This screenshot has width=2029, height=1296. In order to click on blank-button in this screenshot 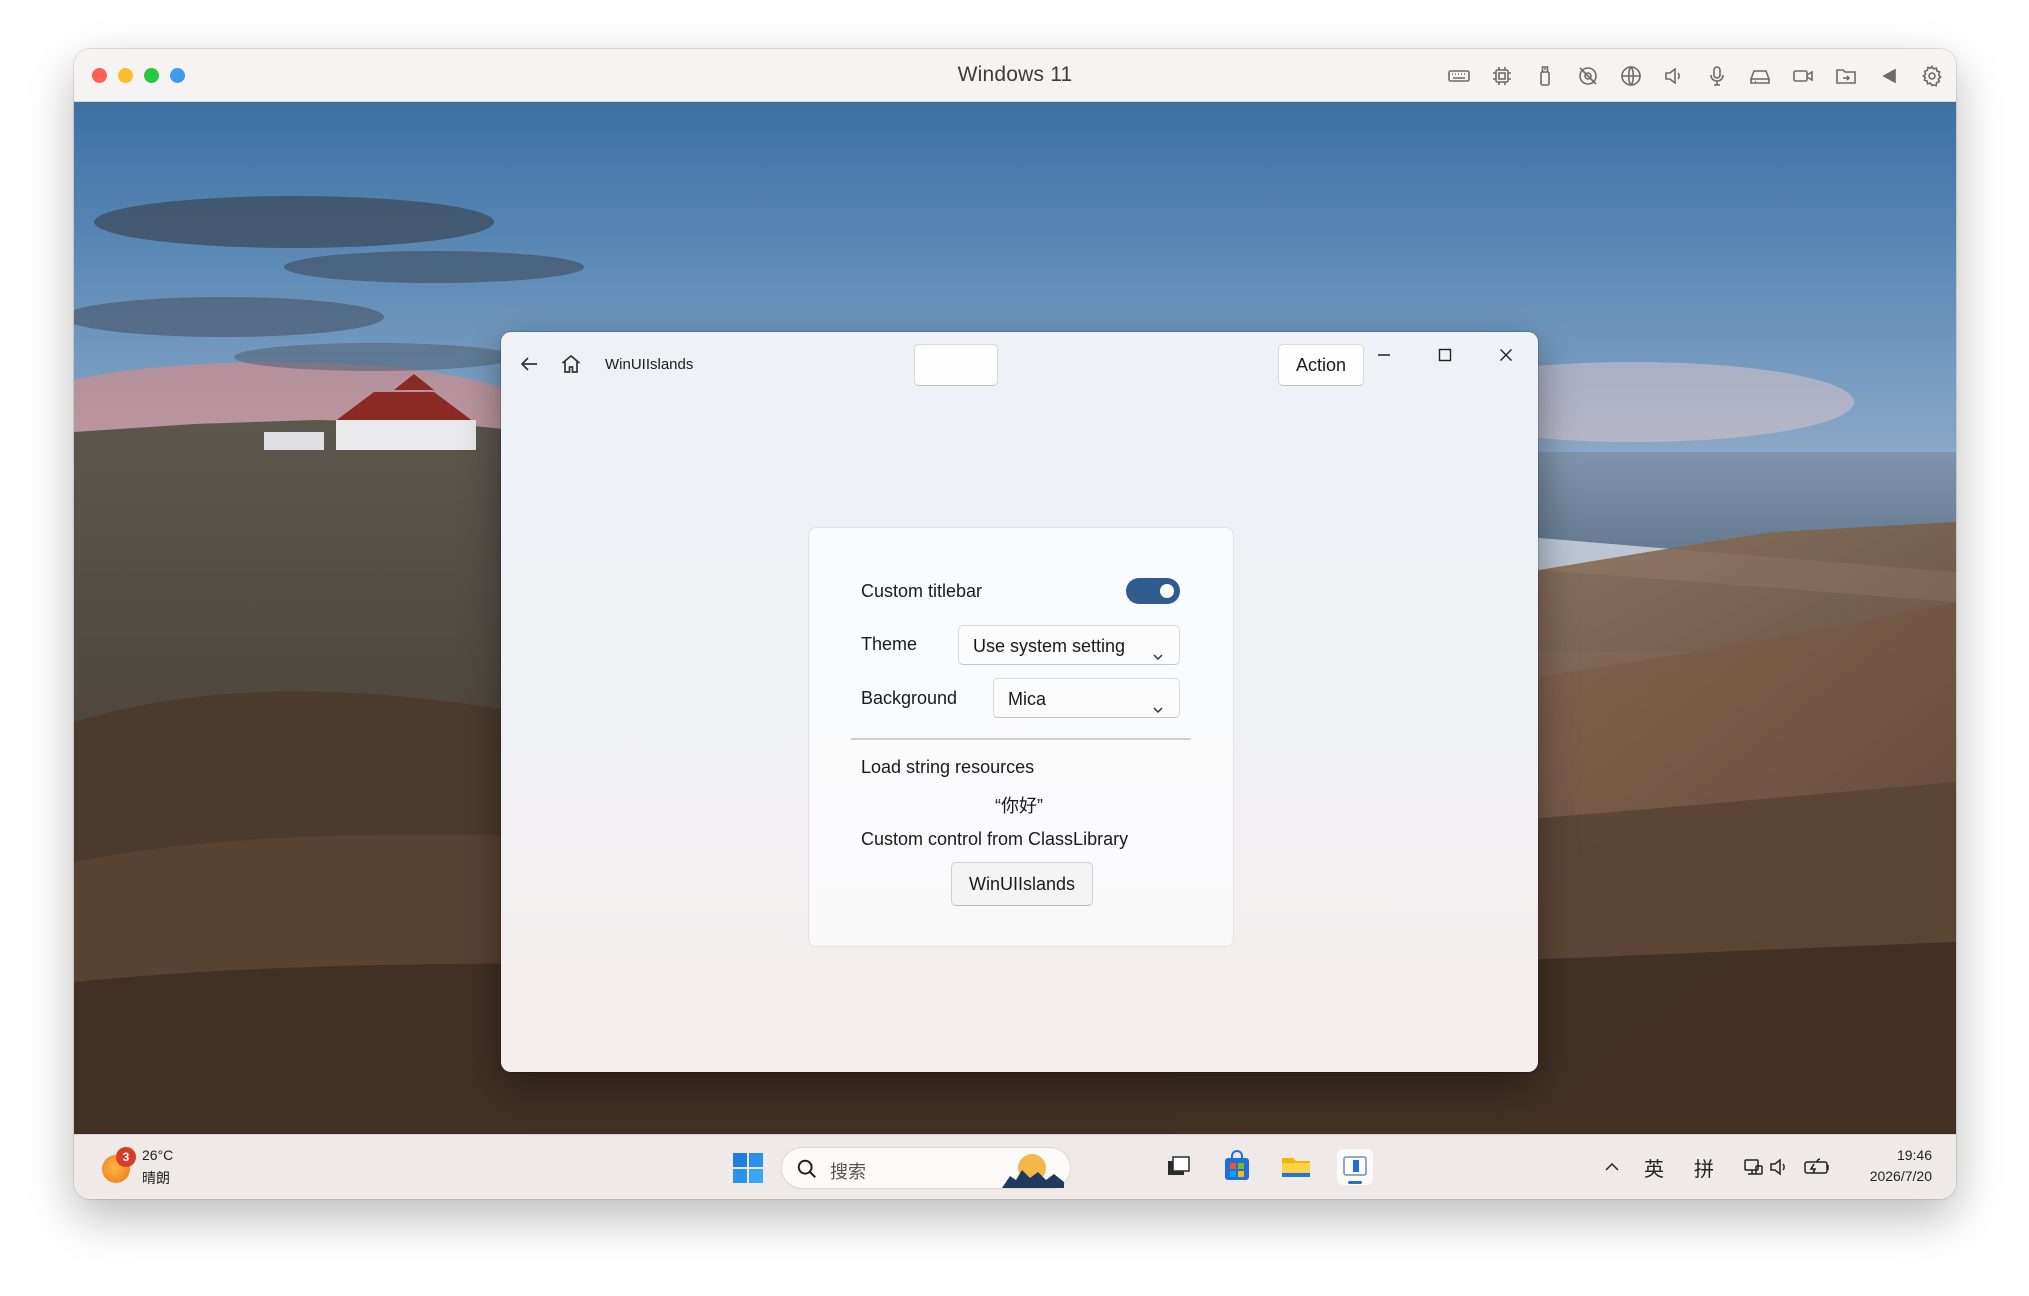, I will do `click(956, 365)`.